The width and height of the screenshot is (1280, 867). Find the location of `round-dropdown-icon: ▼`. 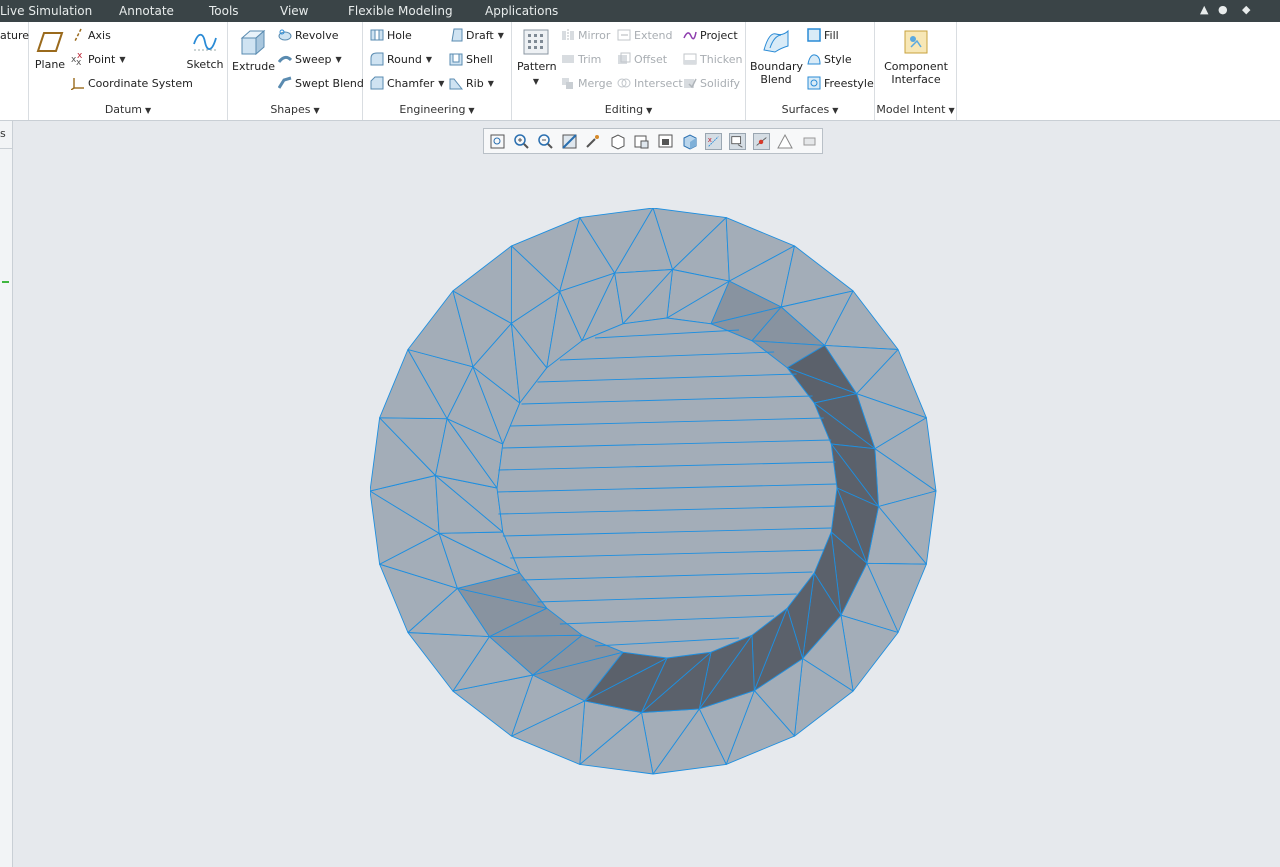

round-dropdown-icon: ▼ is located at coordinates (429, 59).